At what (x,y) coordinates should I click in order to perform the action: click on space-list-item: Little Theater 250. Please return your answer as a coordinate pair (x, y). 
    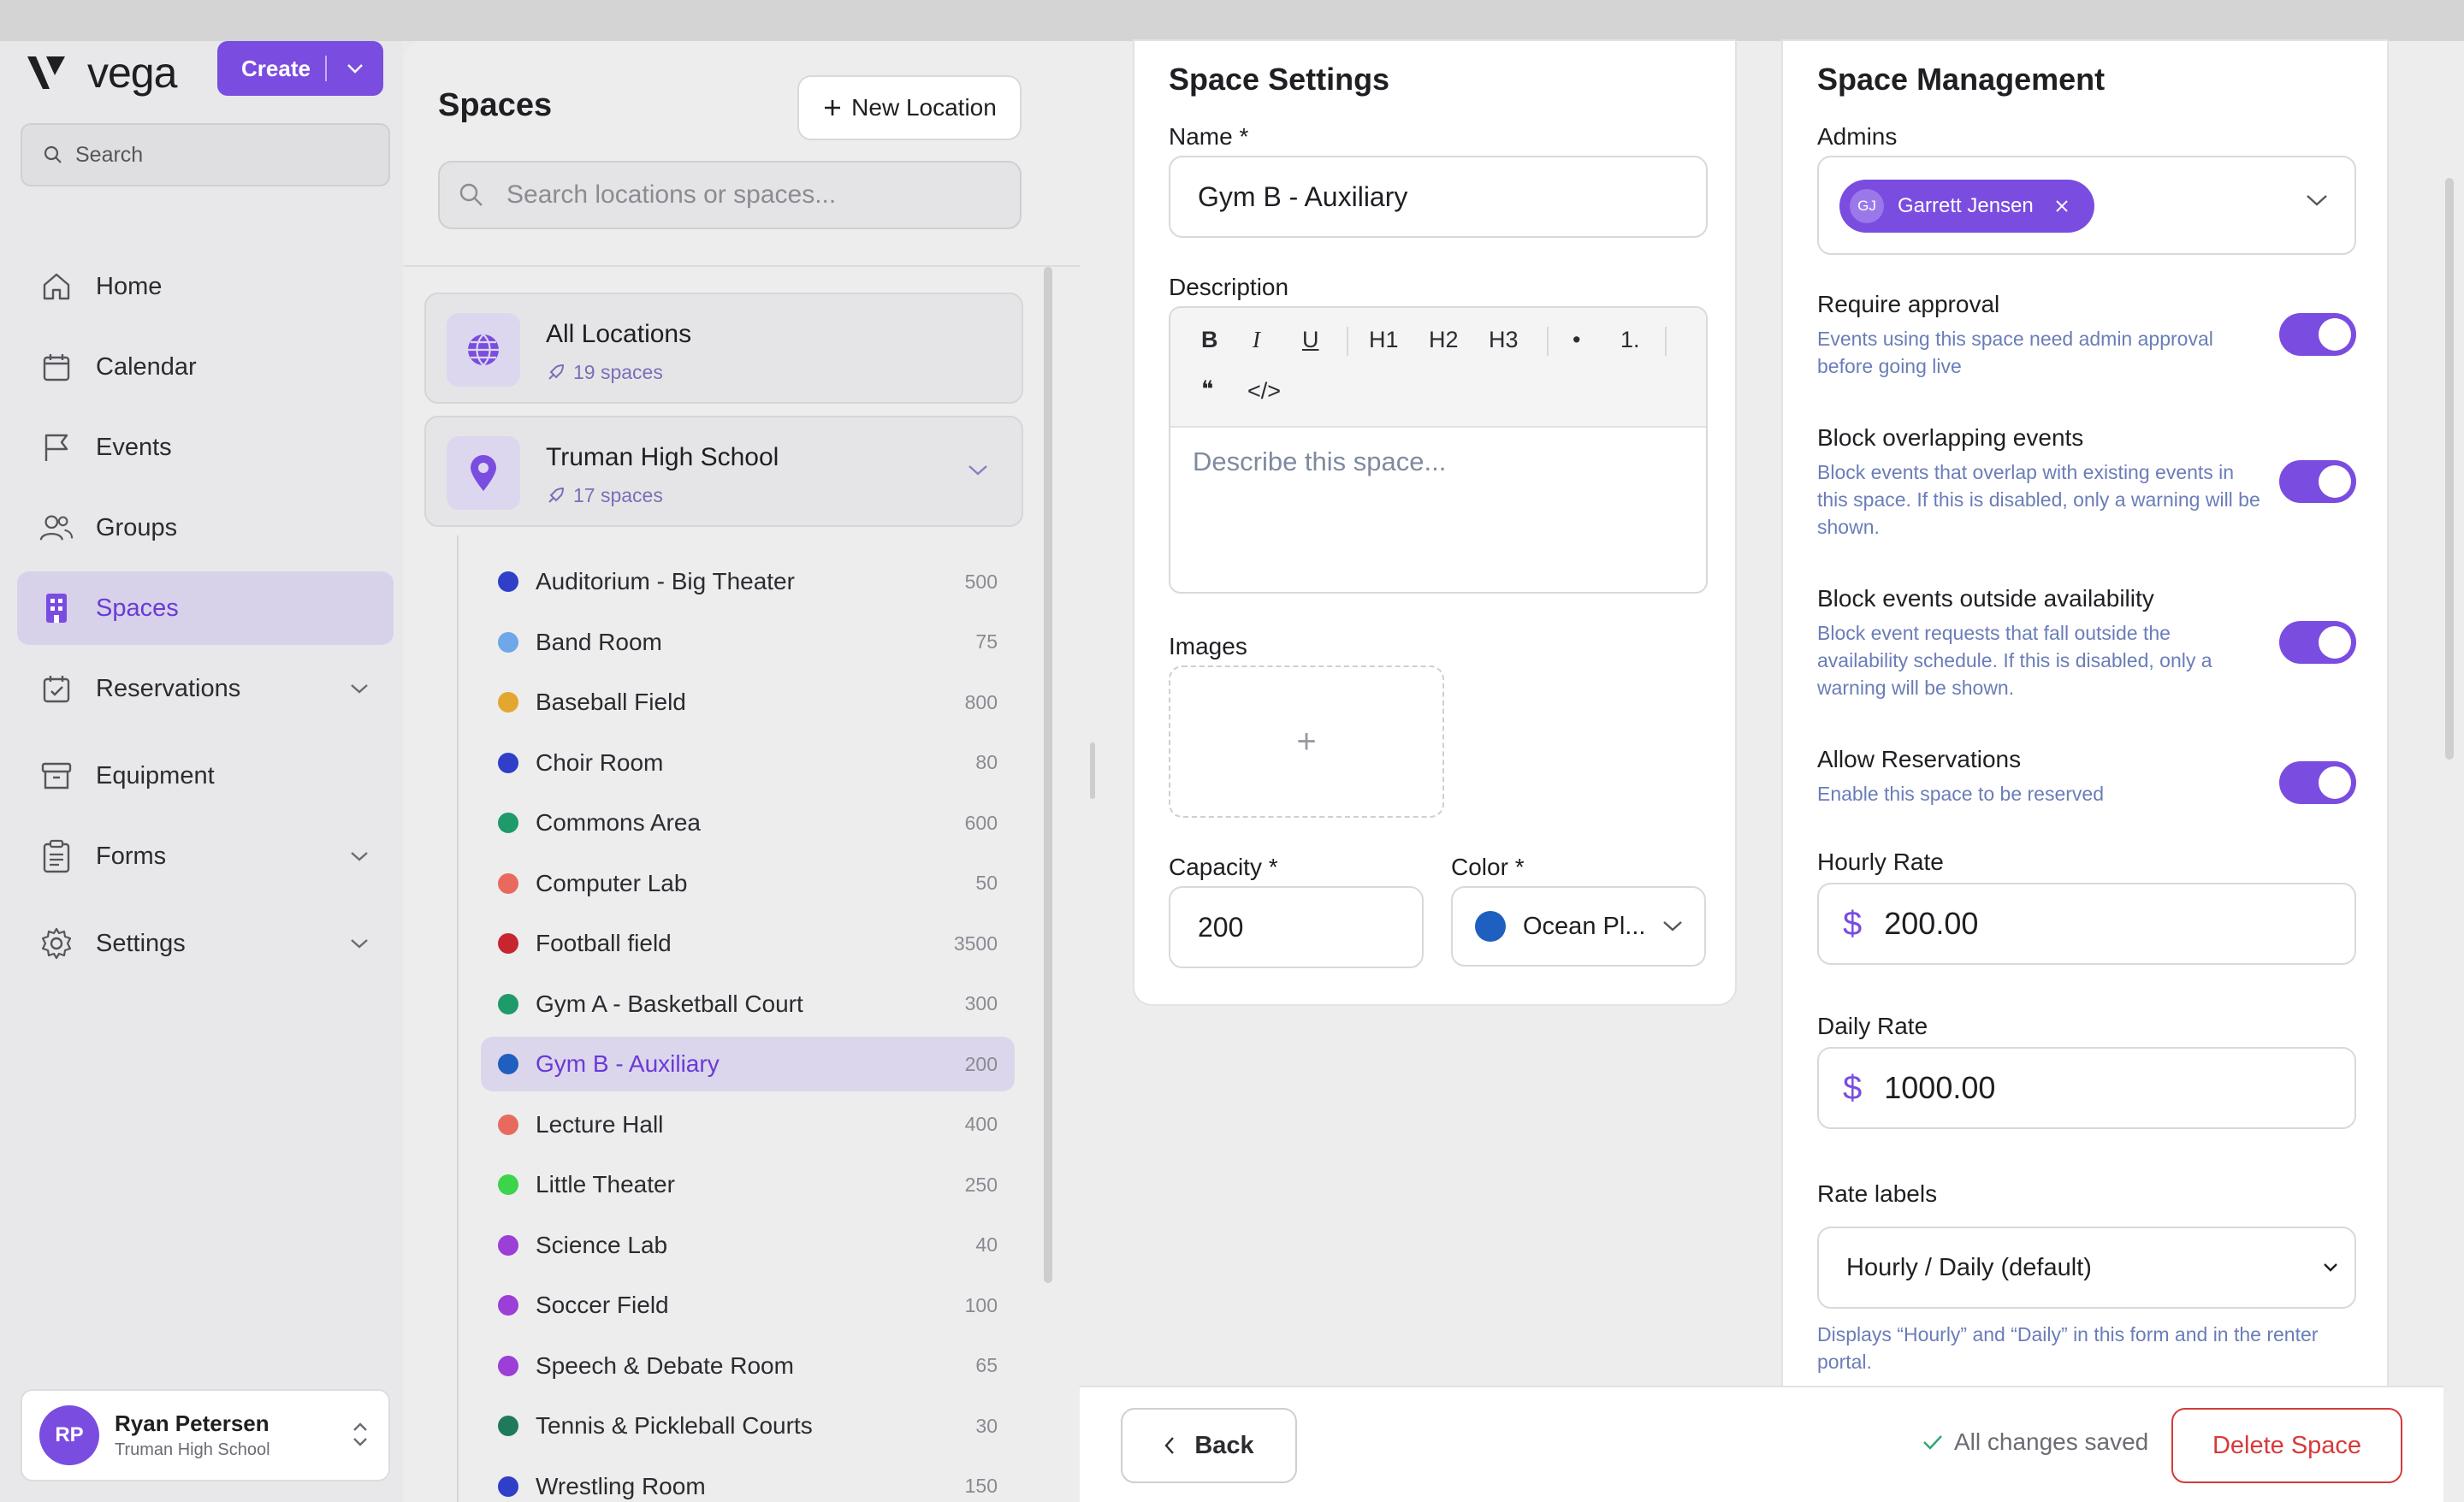
    Looking at the image, I should click on (748, 1184).